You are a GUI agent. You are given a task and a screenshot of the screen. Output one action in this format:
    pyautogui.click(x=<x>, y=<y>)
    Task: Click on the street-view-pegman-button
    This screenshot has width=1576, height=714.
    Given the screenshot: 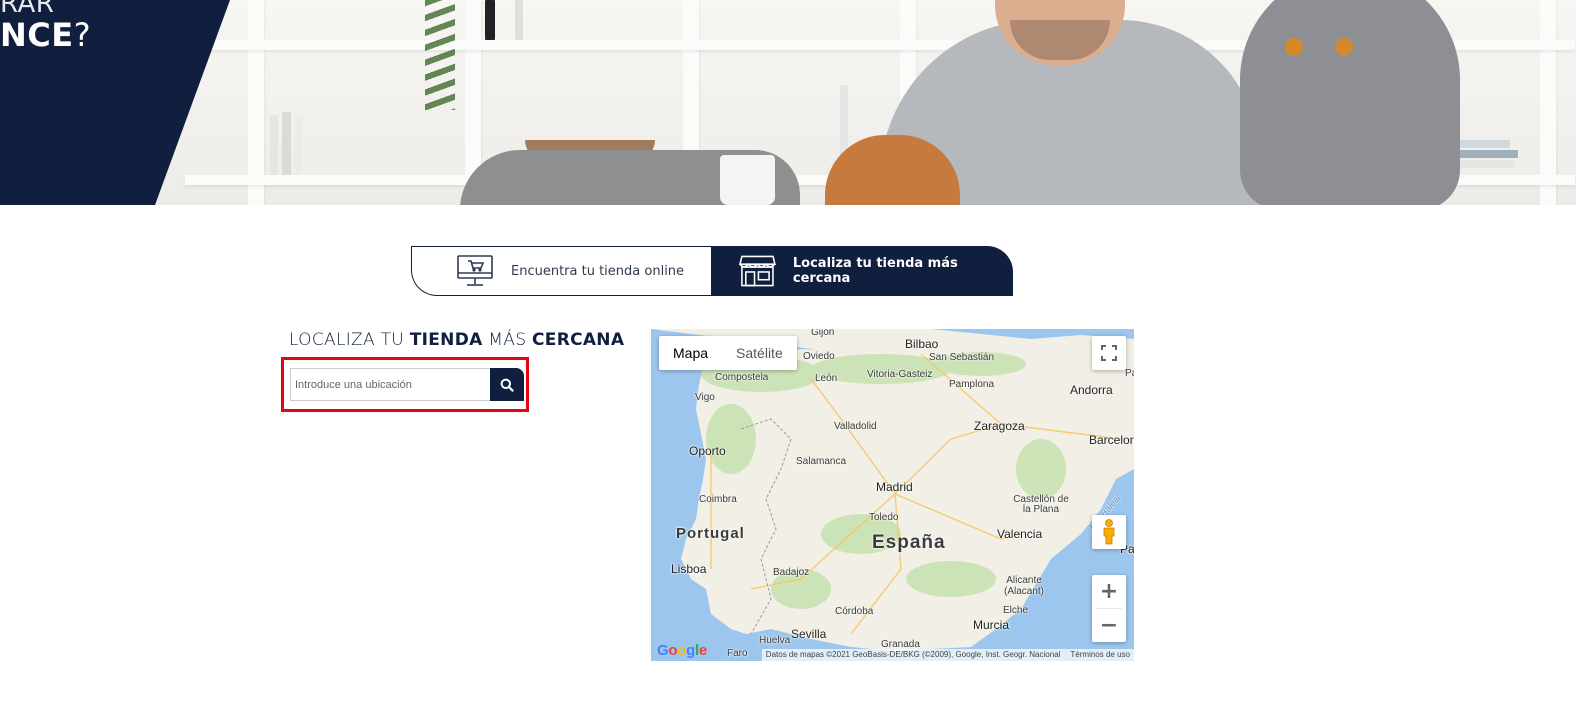 What is the action you would take?
    pyautogui.click(x=1109, y=532)
    